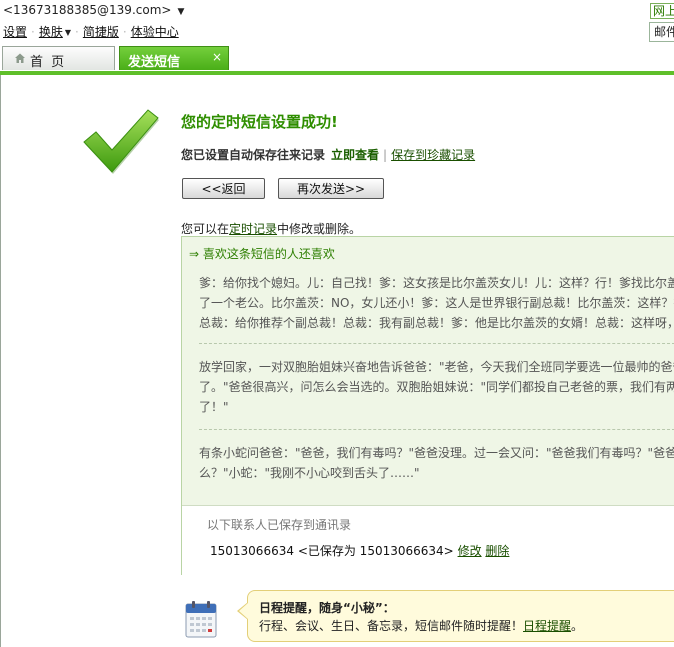  What do you see at coordinates (433, 155) in the screenshot?
I see `save-favorite-link: 保存到珍藏记录` at bounding box center [433, 155].